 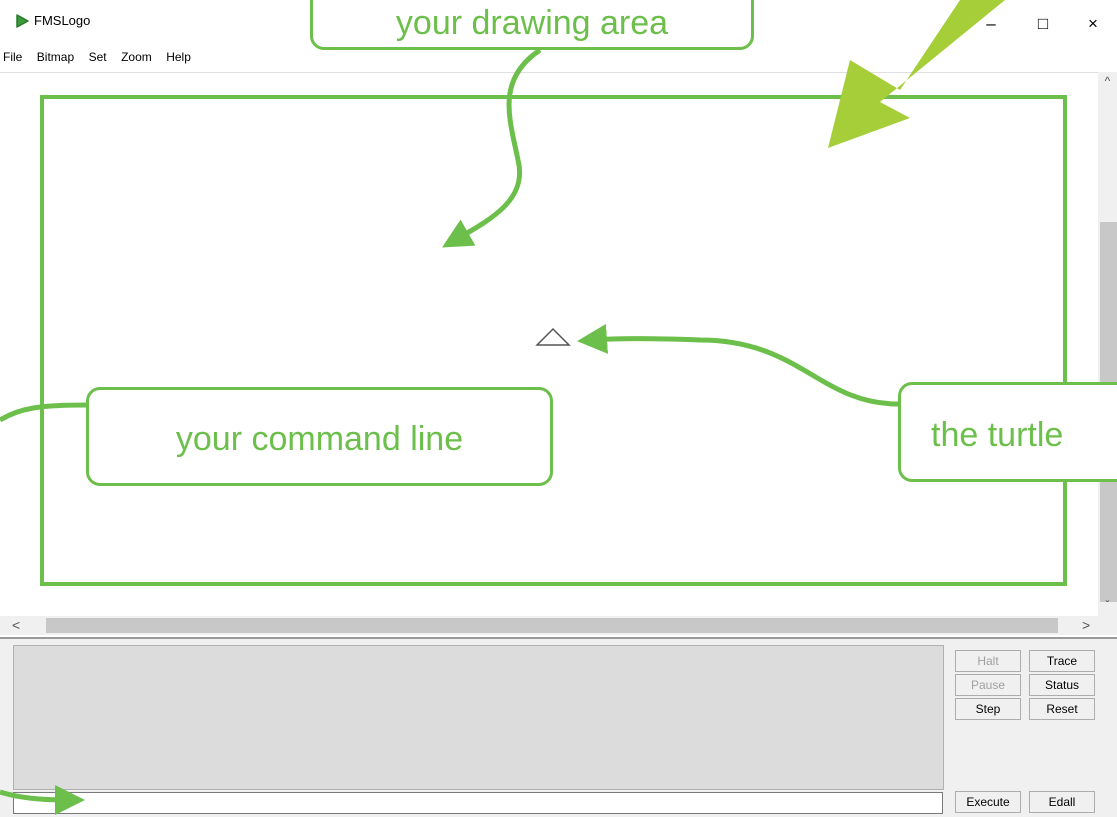 I want to click on horizontal-scroll-thumb, so click(x=552, y=625).